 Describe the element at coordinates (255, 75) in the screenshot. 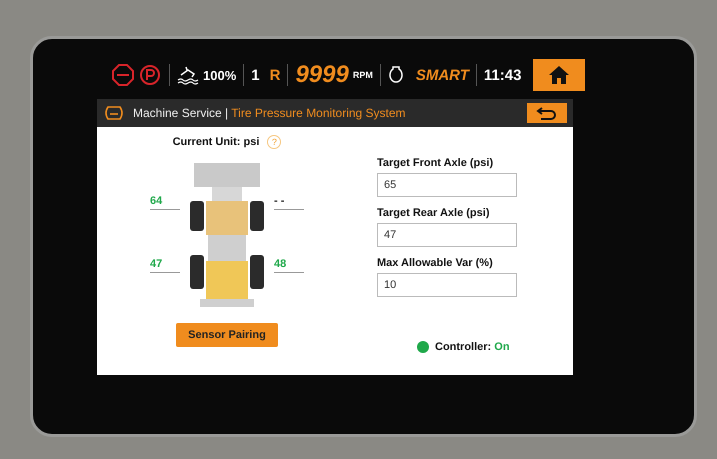

I see `gear-number: 1` at that location.